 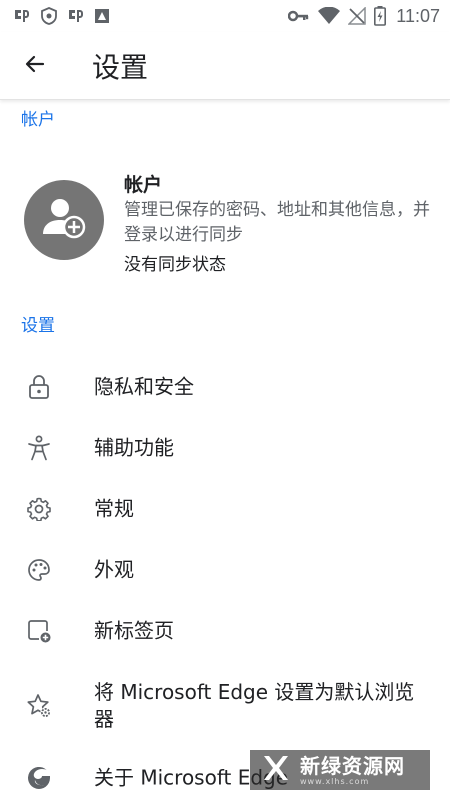 I want to click on page-title: 设置, so click(x=120, y=67).